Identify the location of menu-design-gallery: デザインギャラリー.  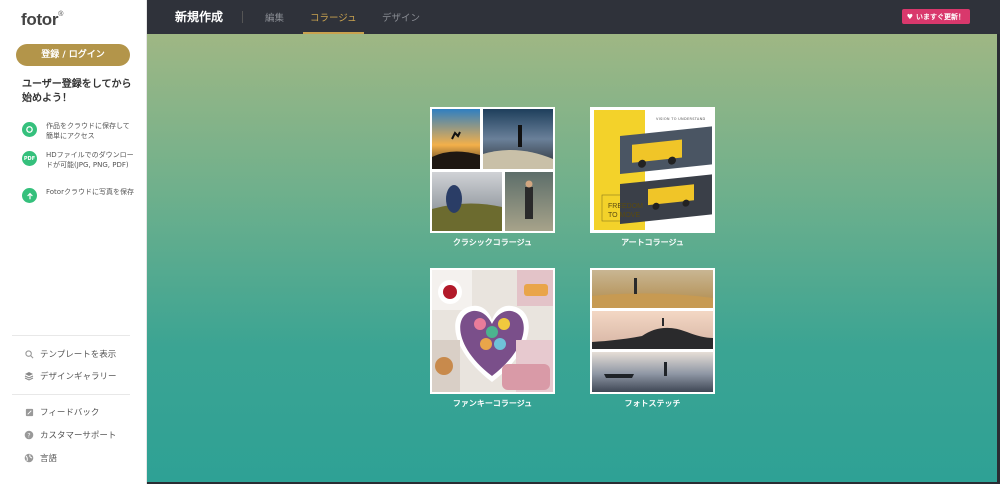
(70, 376).